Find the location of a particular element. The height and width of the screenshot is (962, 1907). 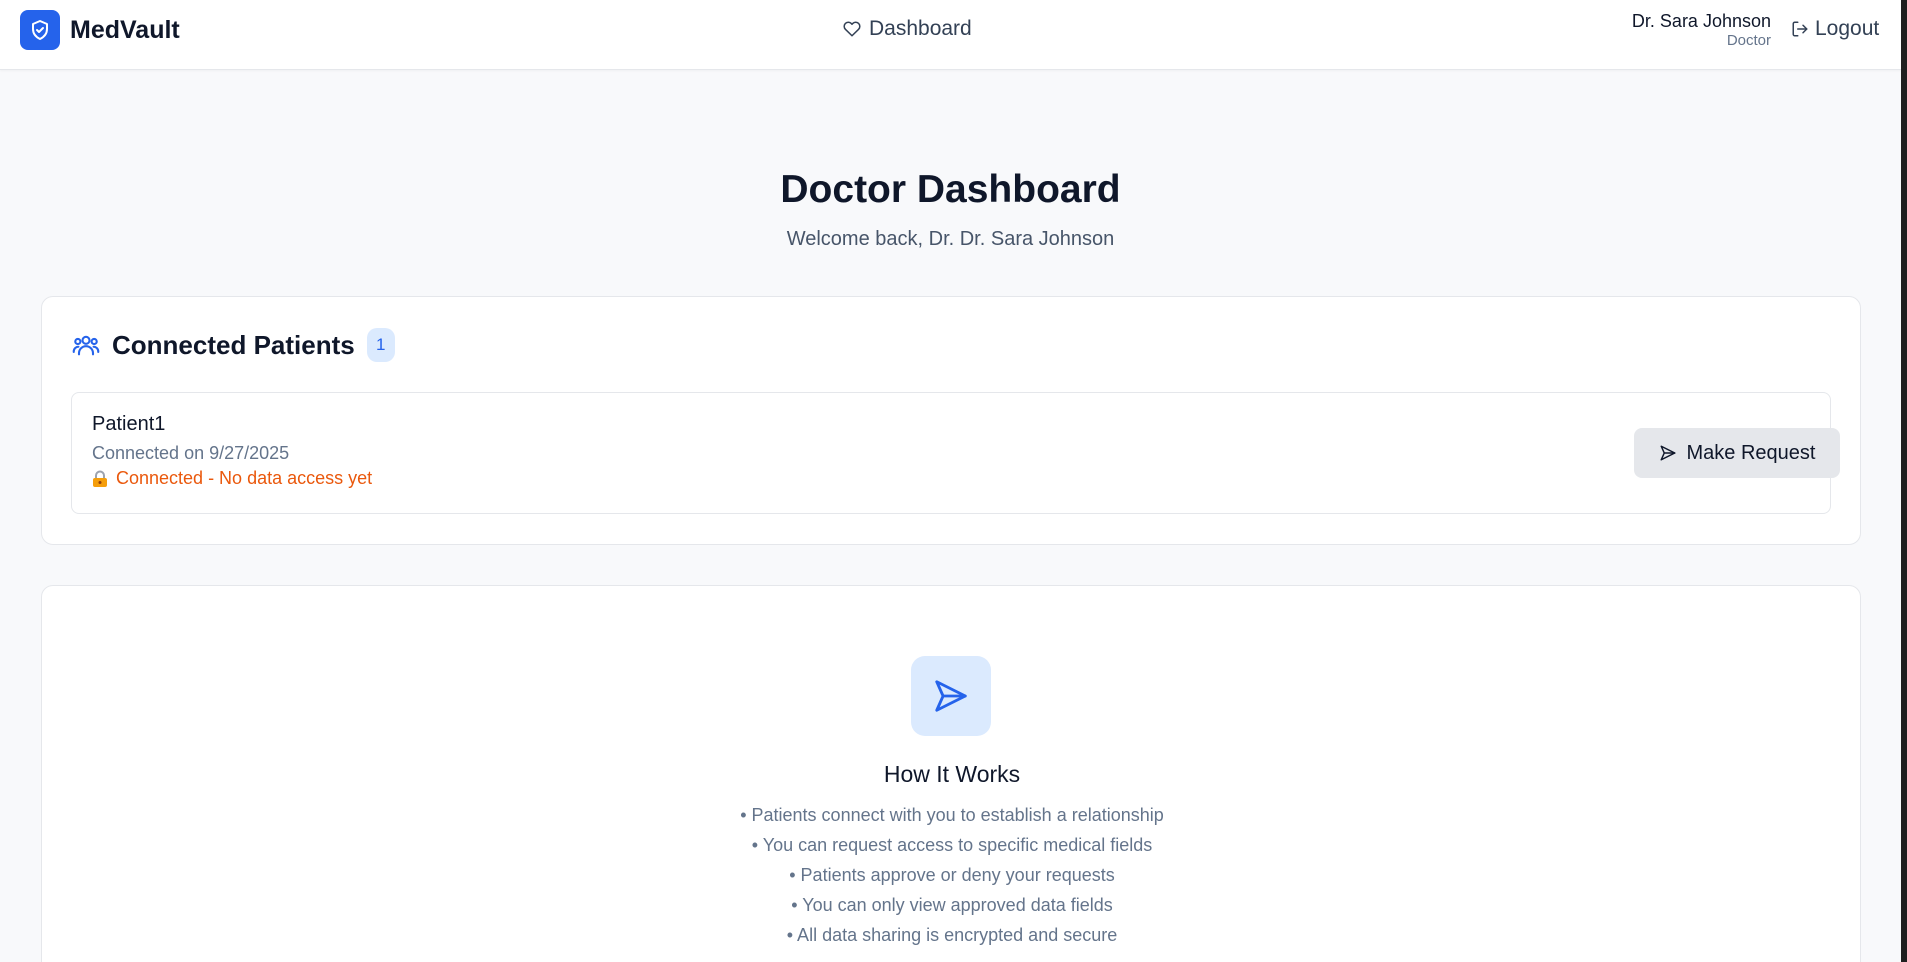

logout-label: Logout is located at coordinates (1847, 28).